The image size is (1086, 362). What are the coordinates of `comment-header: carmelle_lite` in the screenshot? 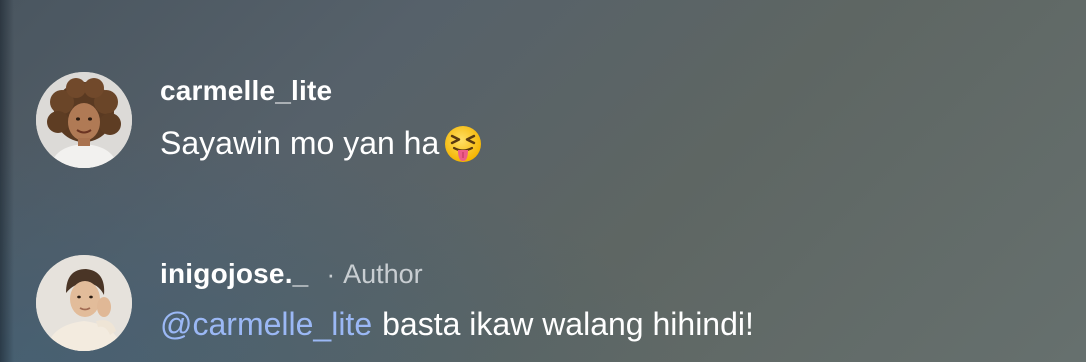 It's located at (321, 93).